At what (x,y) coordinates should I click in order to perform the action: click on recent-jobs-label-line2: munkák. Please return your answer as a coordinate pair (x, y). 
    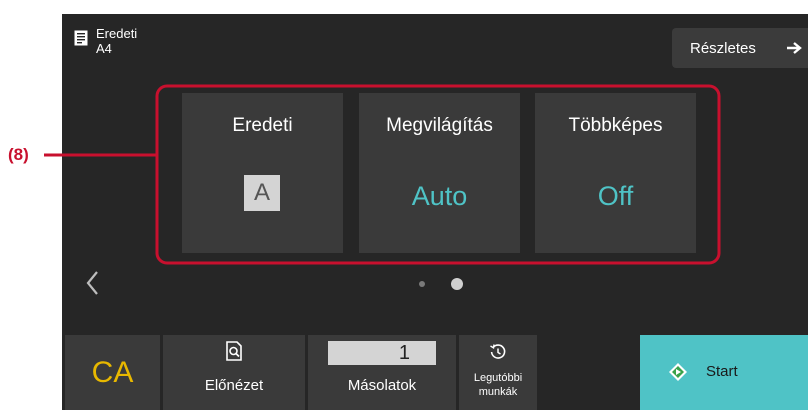
    Looking at the image, I should click on (498, 392).